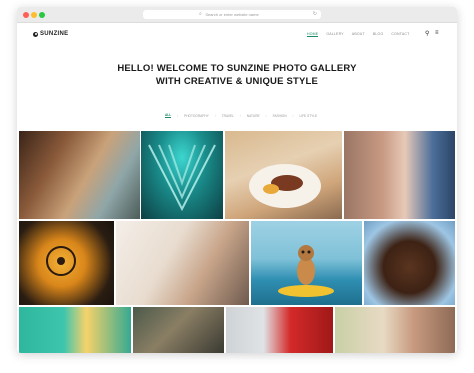 The image size is (474, 373). What do you see at coordinates (400, 34) in the screenshot?
I see `nav-contact: CONTACT` at bounding box center [400, 34].